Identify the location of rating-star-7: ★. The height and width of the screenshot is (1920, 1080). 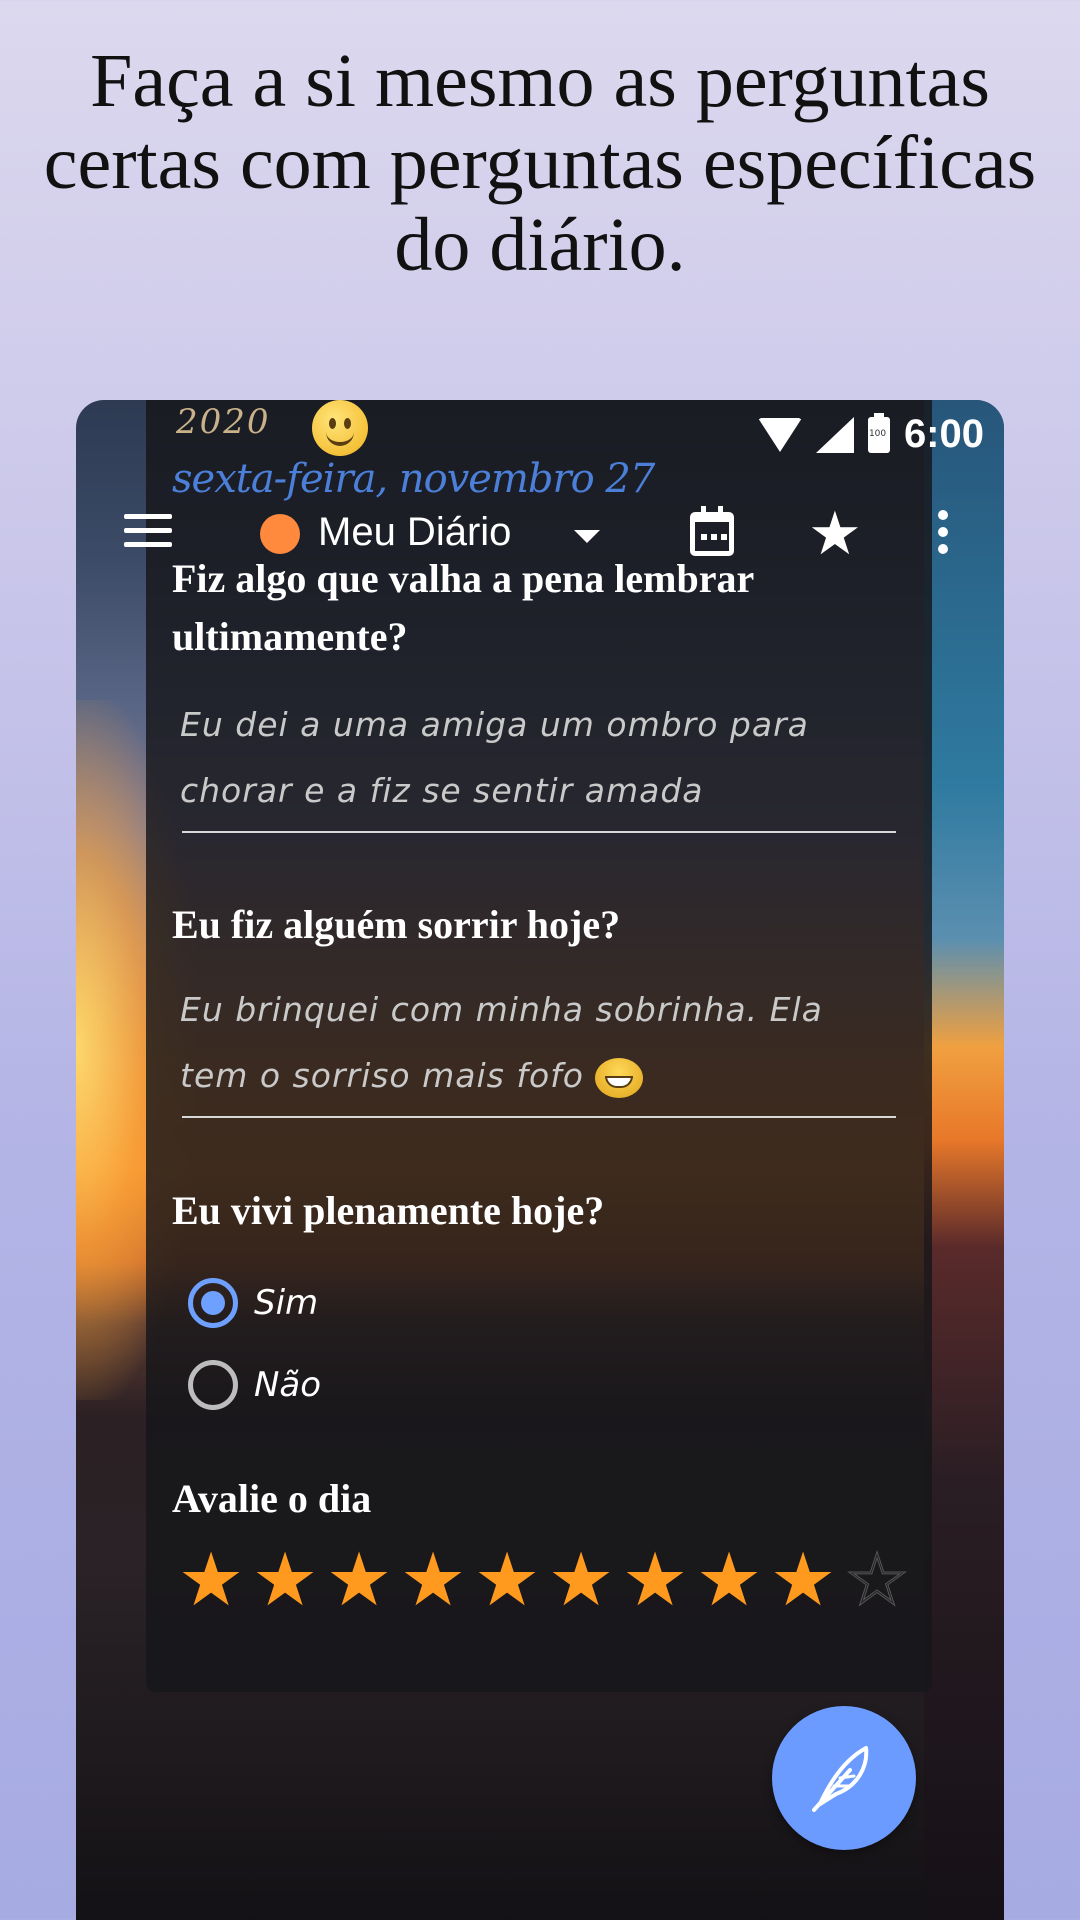
(655, 1580).